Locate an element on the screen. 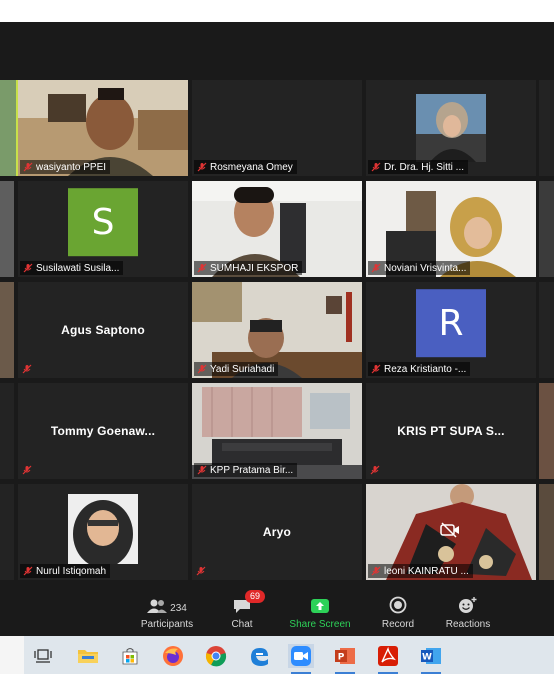 The image size is (554, 674). firefox-button is located at coordinates (173, 656).